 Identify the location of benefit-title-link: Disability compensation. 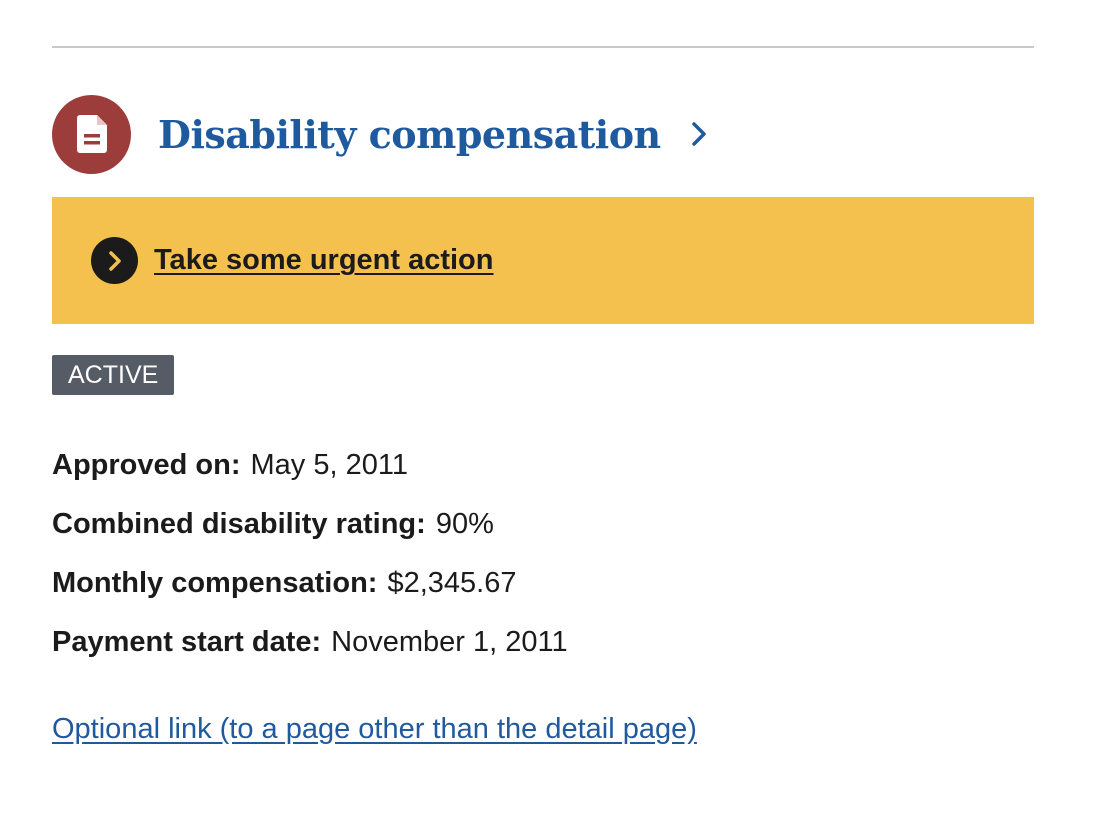
(432, 134).